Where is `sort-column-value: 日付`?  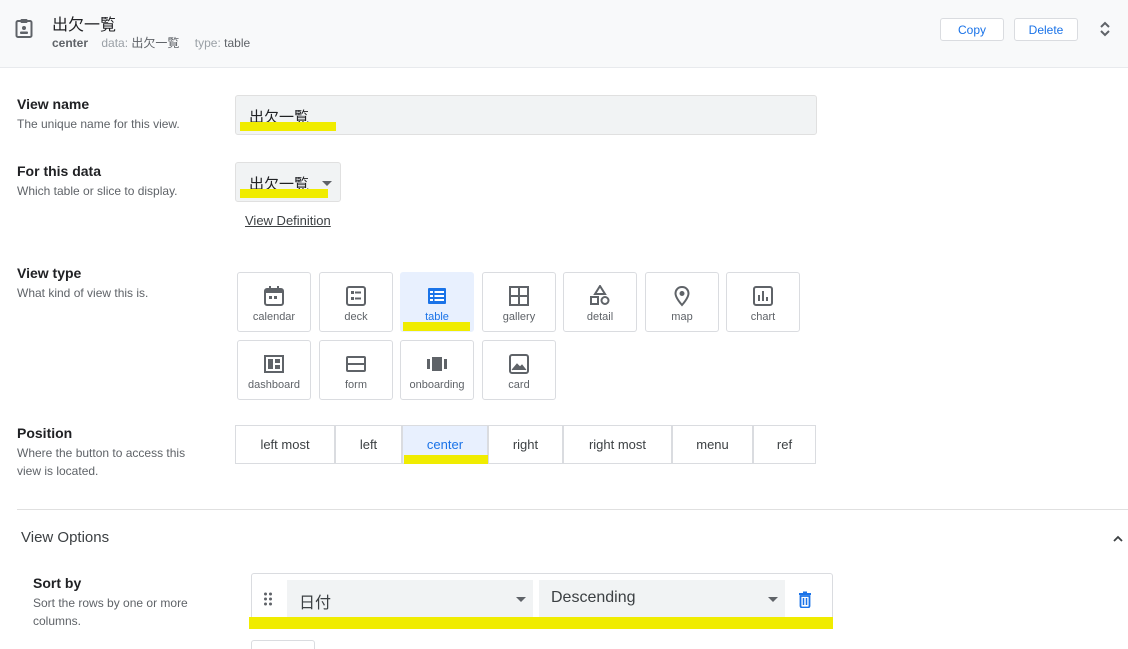 sort-column-value: 日付 is located at coordinates (315, 603).